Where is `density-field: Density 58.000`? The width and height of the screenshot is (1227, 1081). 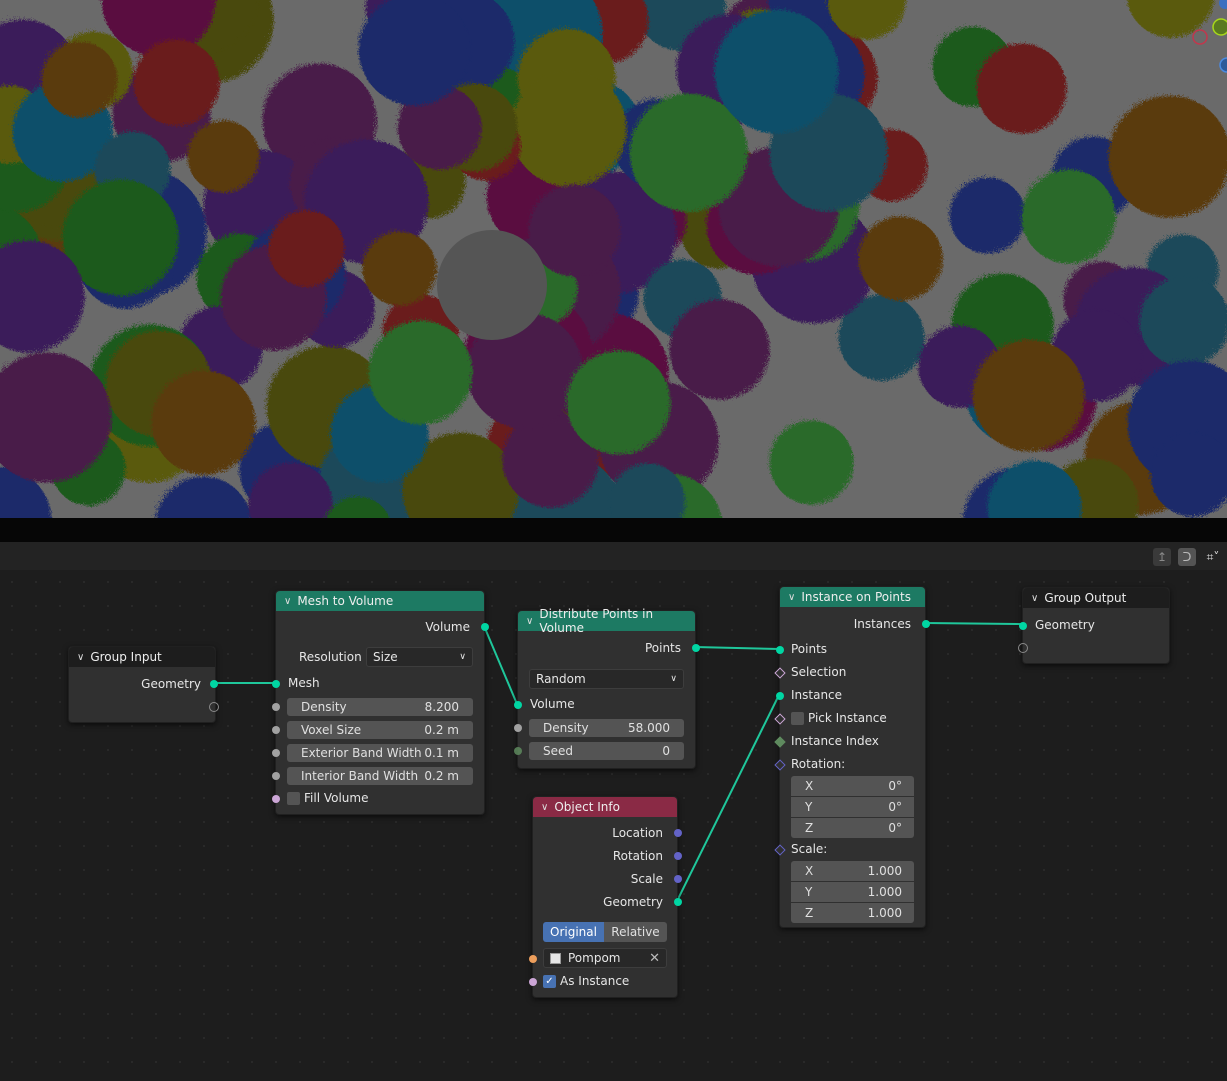 density-field: Density 58.000 is located at coordinates (606, 728).